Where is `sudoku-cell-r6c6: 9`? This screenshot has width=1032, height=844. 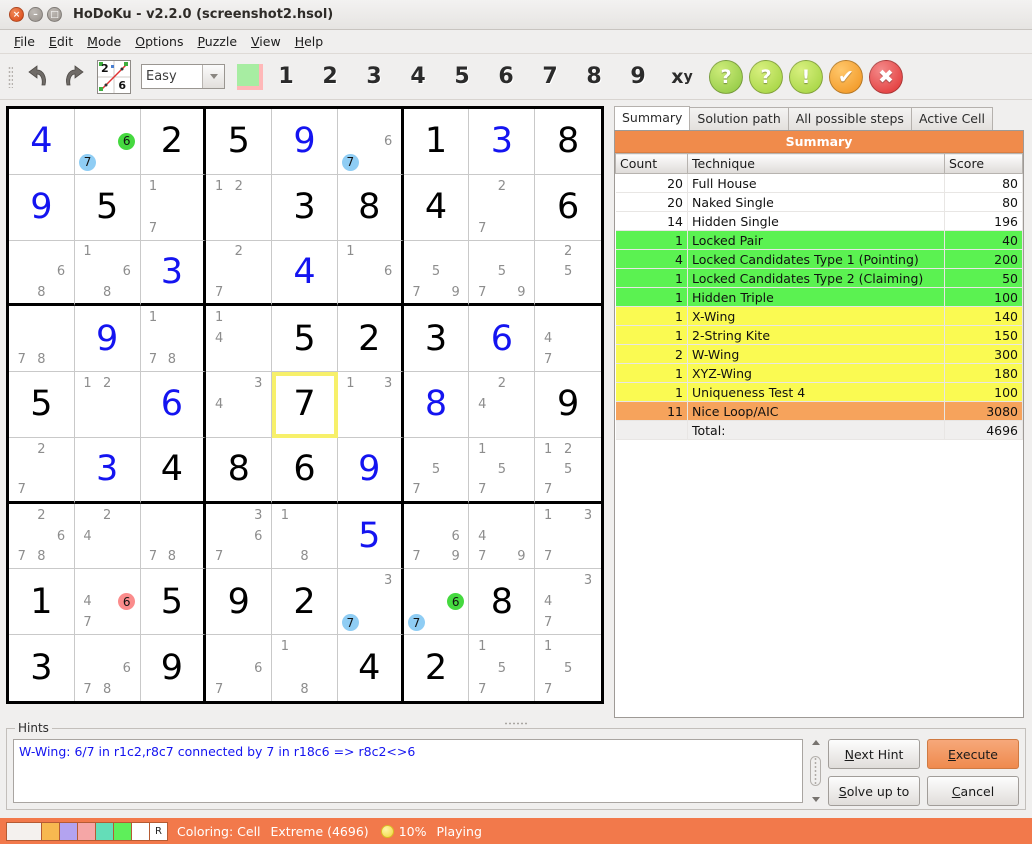 sudoku-cell-r6c6: 9 is located at coordinates (370, 470).